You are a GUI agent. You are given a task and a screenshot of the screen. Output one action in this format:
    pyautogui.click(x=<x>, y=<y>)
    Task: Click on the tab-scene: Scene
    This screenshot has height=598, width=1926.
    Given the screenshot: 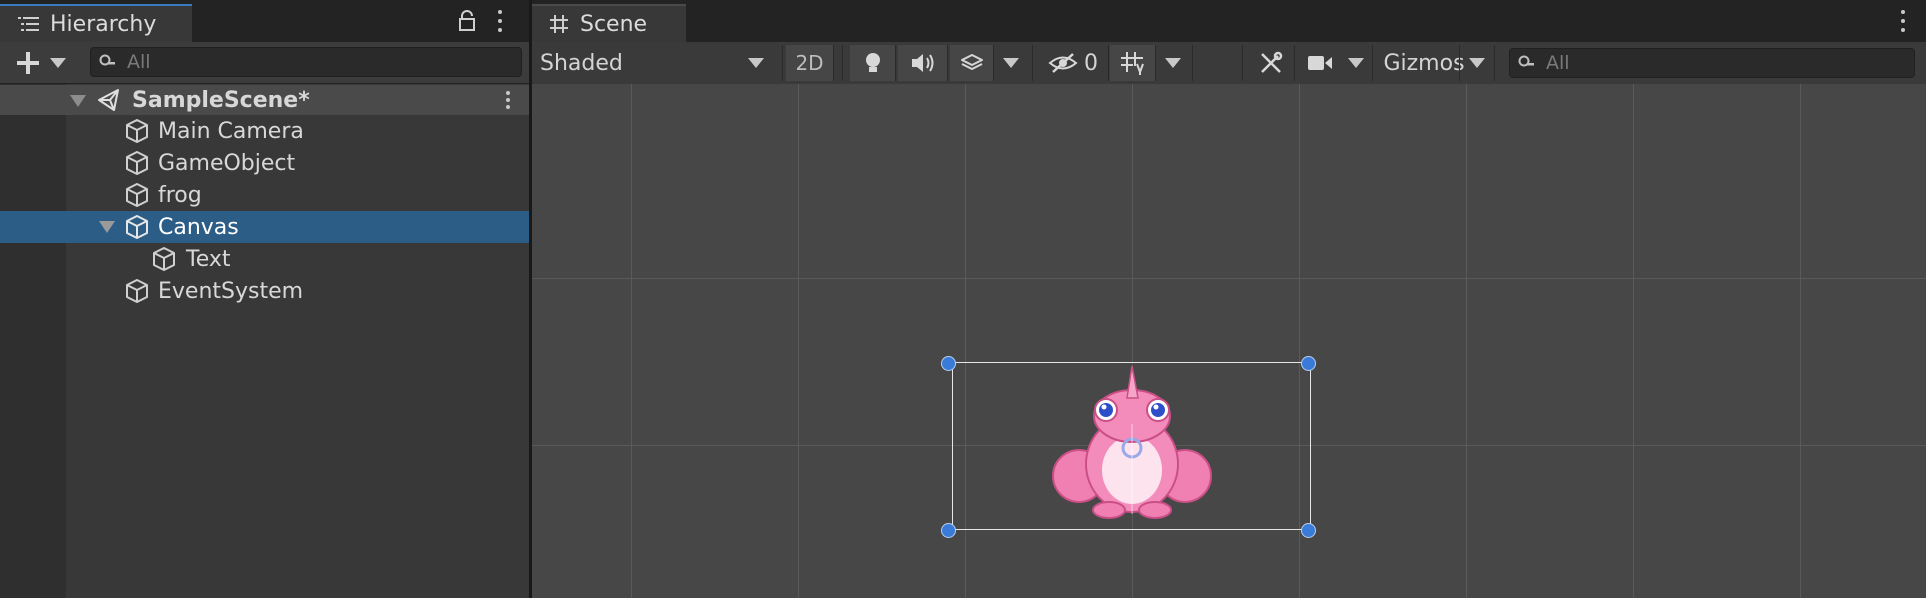 What is the action you would take?
    pyautogui.click(x=609, y=23)
    